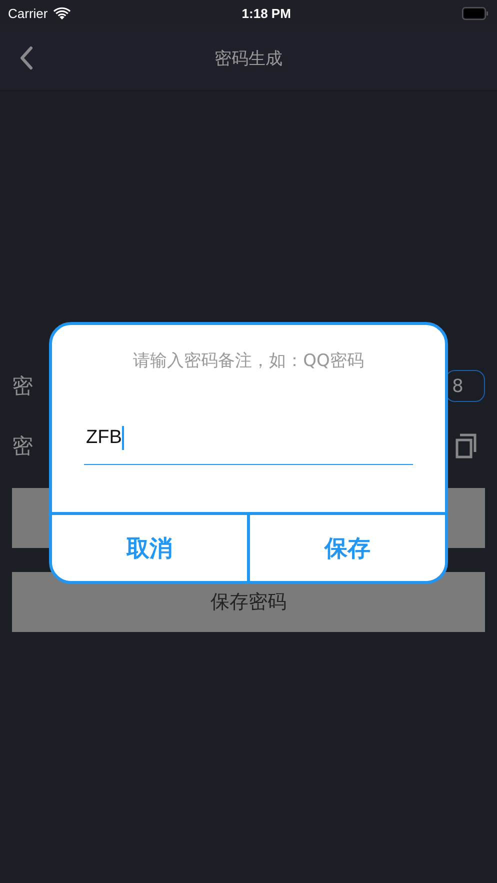 The image size is (497, 883). Describe the element at coordinates (475, 13) in the screenshot. I see `battery-icon` at that location.